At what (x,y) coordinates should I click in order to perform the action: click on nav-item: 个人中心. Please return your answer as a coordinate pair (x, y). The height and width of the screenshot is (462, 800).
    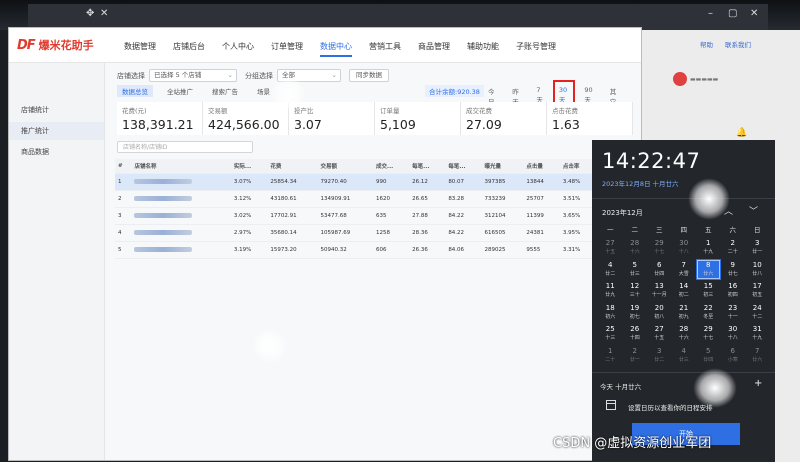
    Looking at the image, I should click on (238, 49).